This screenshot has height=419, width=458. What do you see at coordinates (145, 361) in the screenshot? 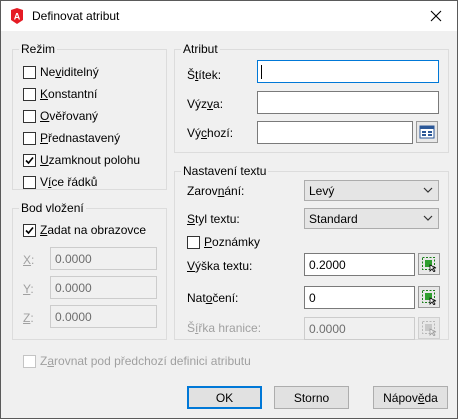
I see `align-below-label: Zarovnat pod předchozí definici atributu` at bounding box center [145, 361].